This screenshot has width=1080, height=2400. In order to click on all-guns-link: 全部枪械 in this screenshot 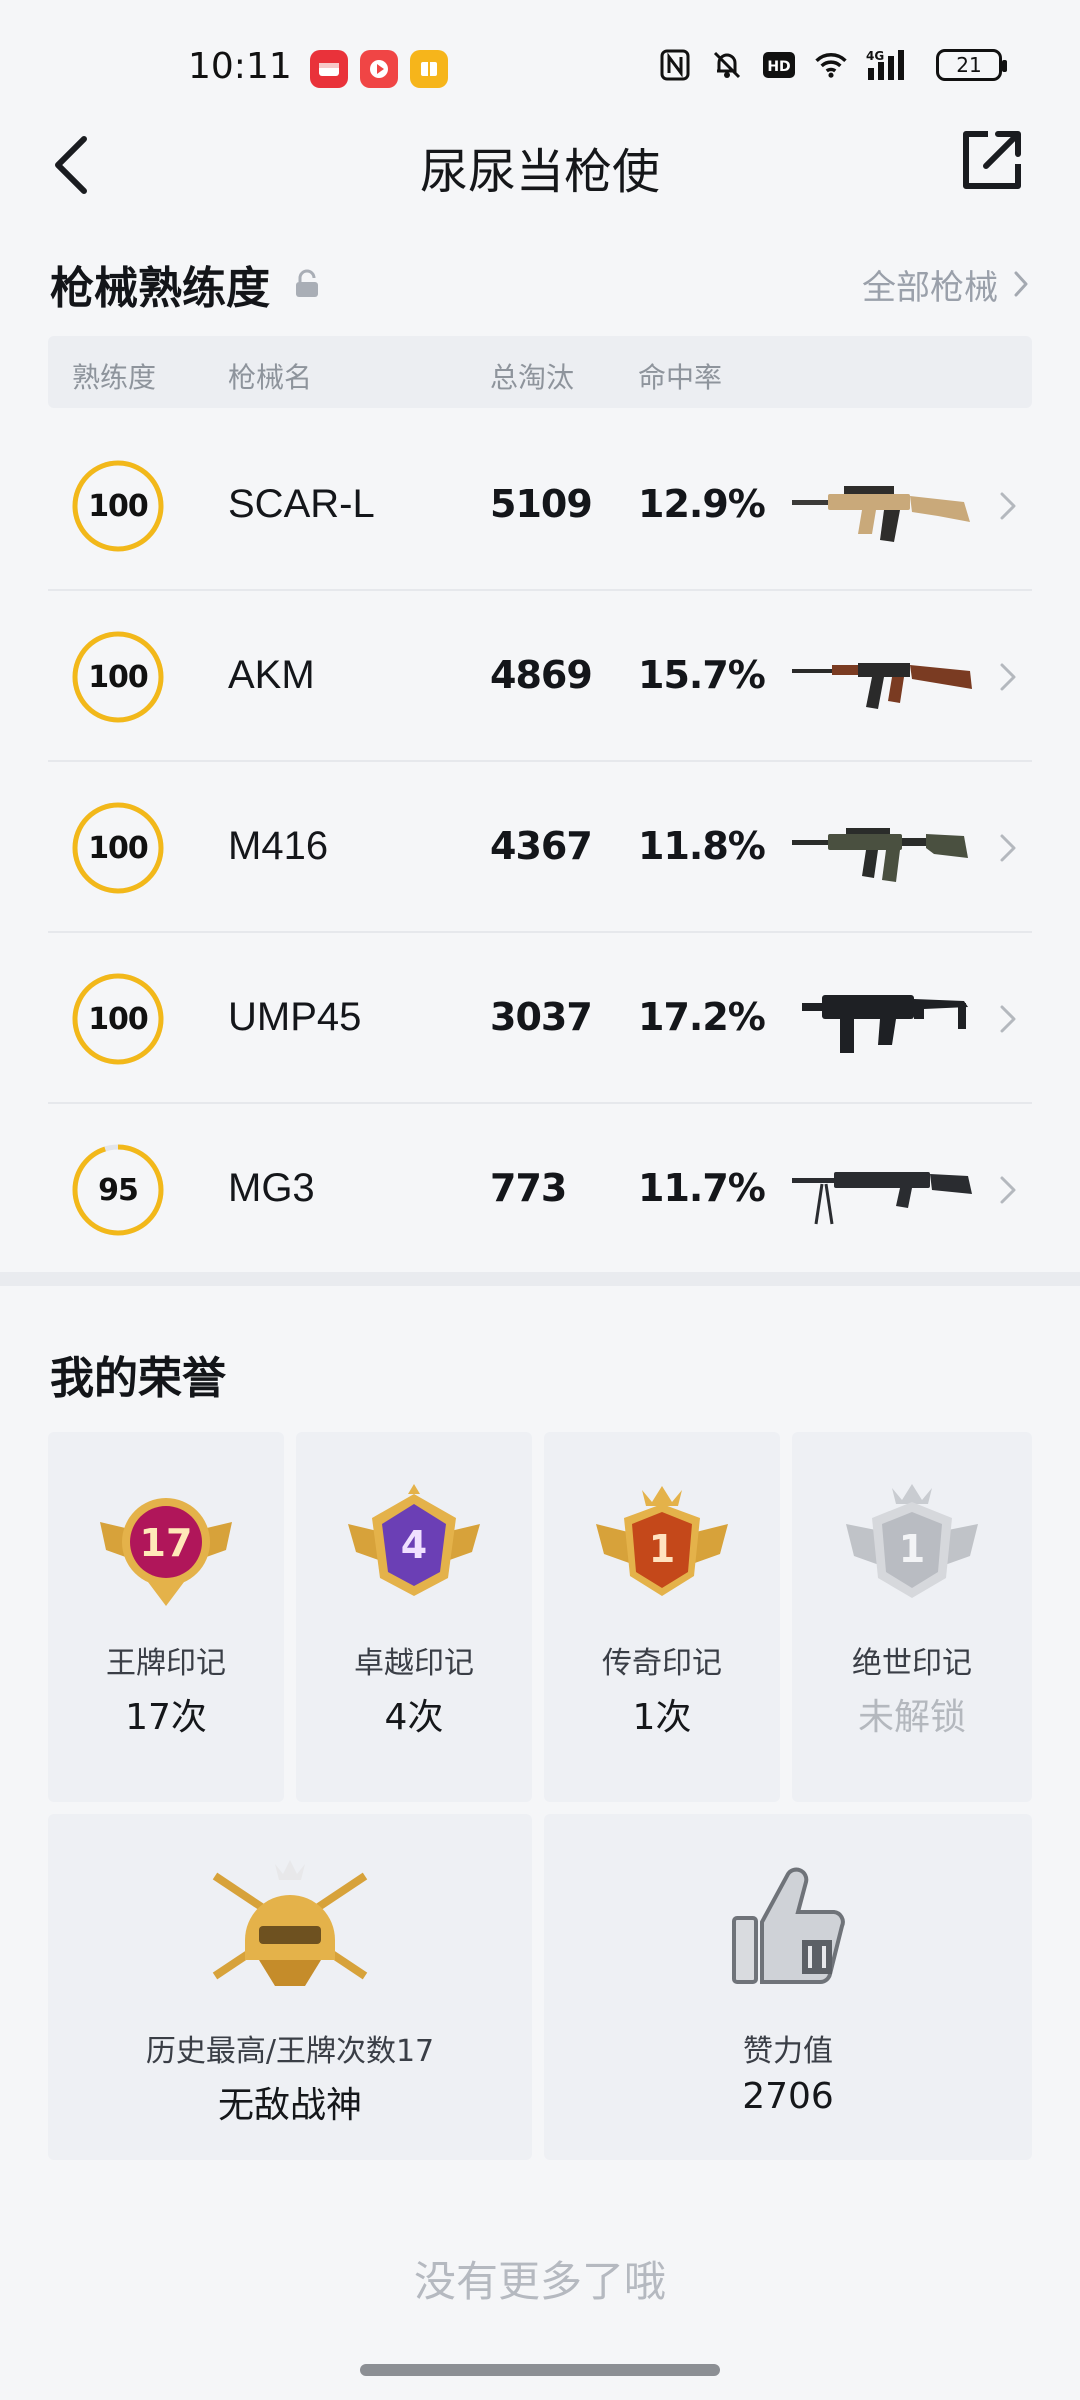, I will do `click(946, 284)`.